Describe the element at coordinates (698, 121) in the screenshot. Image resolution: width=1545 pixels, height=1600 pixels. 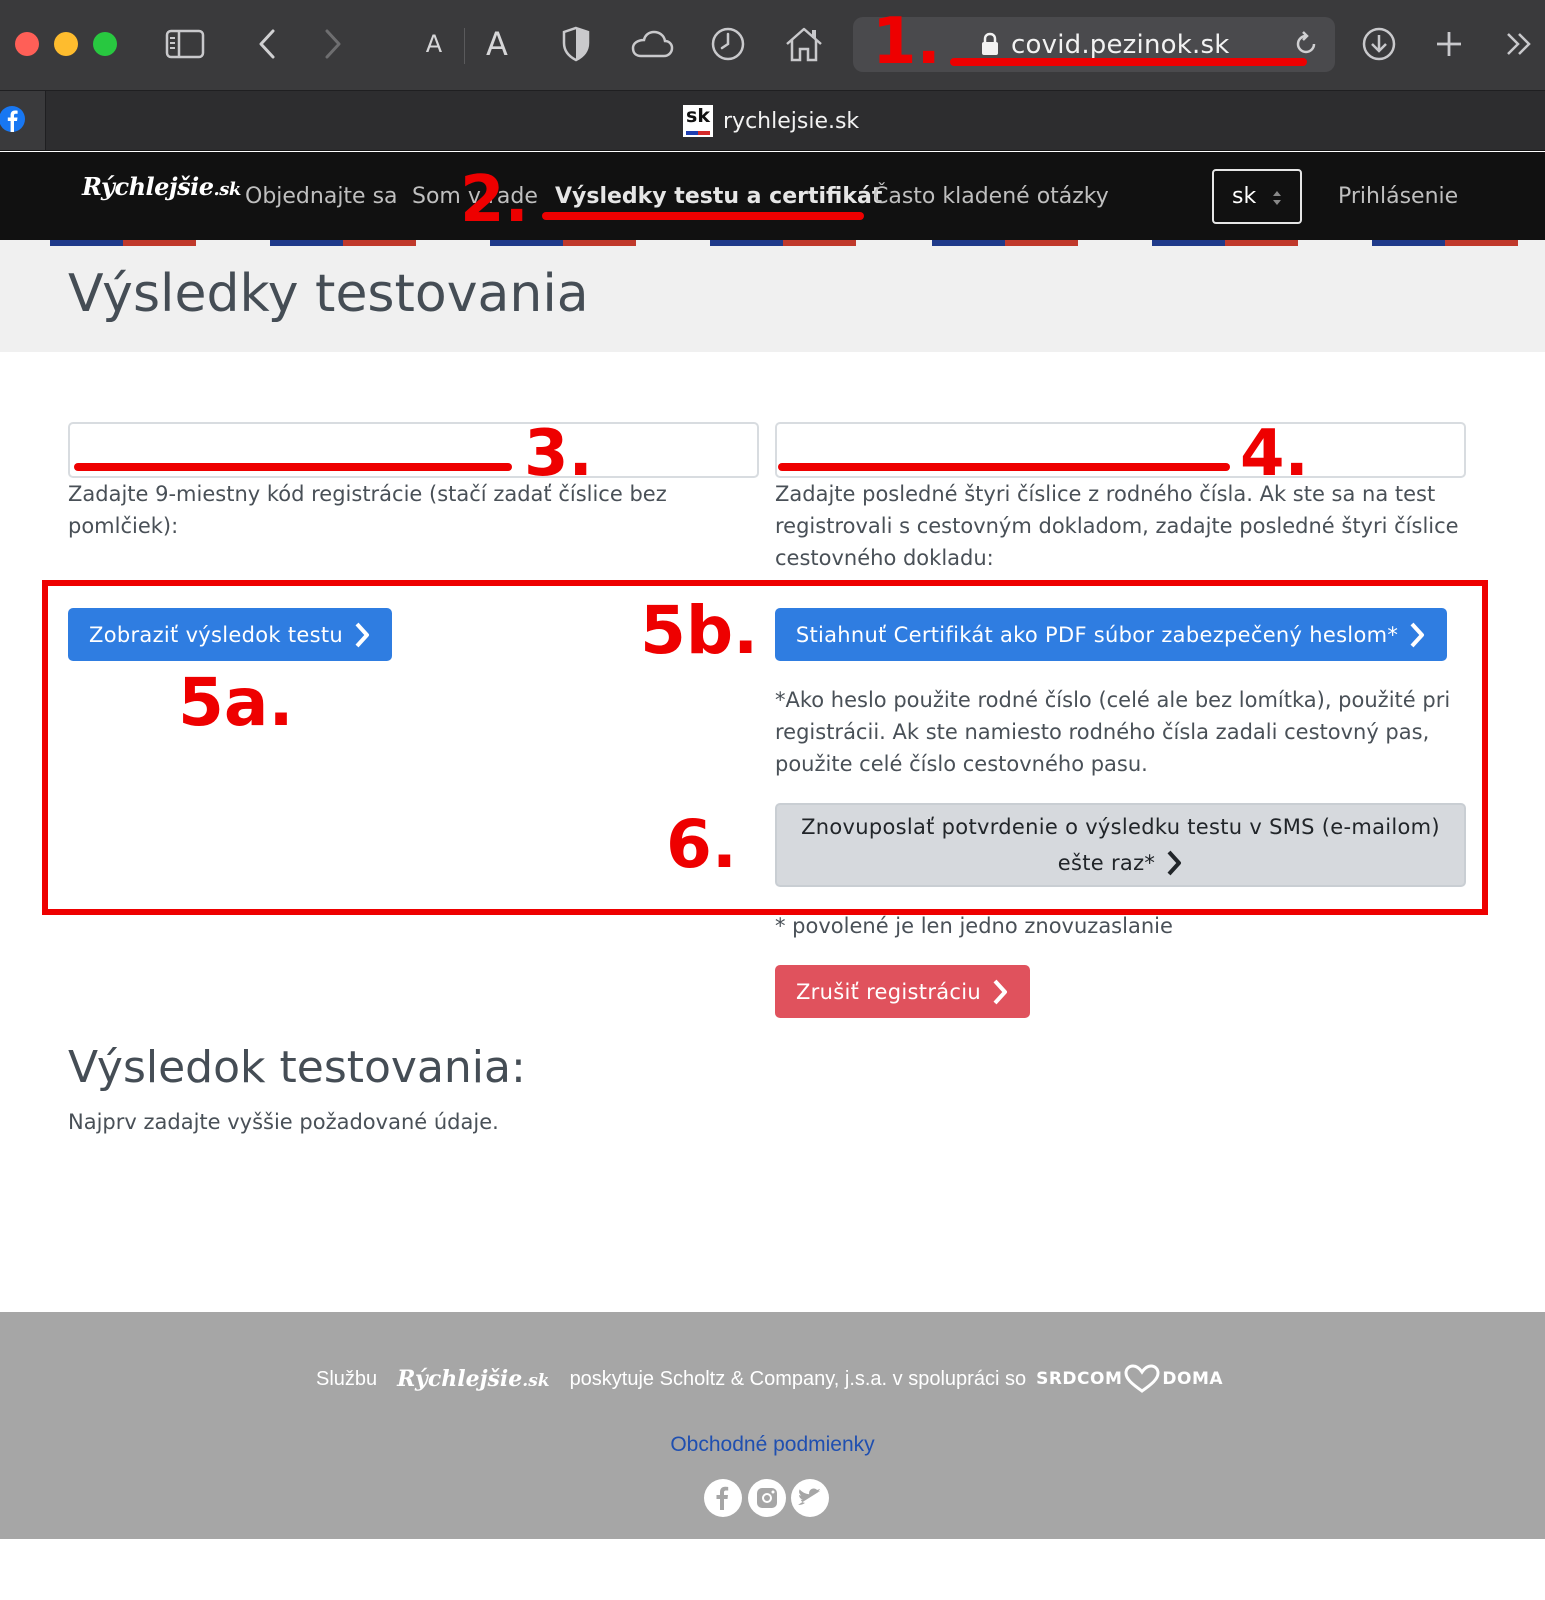
I see `site-favicon: sk` at that location.